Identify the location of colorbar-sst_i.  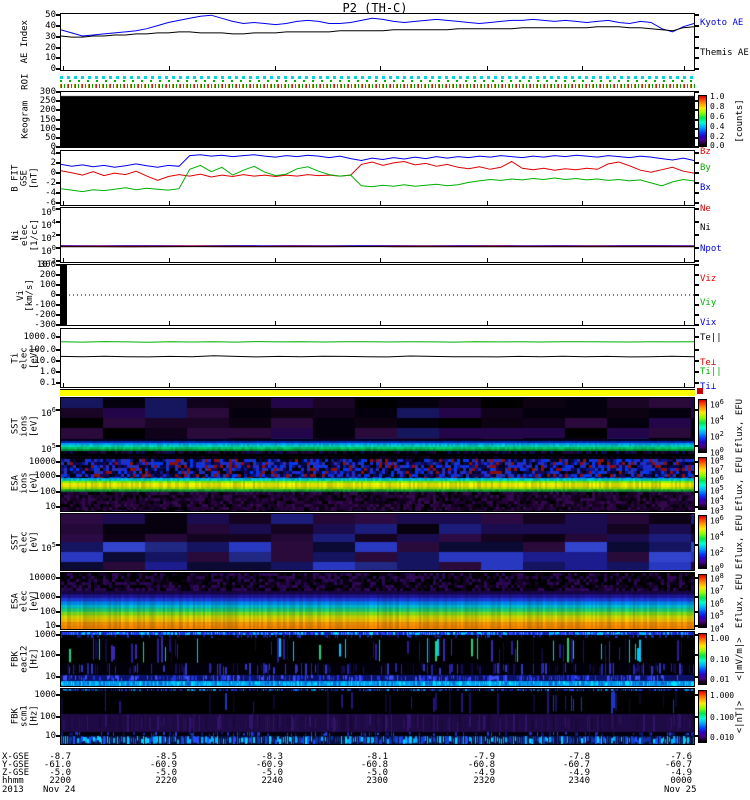
(702, 426).